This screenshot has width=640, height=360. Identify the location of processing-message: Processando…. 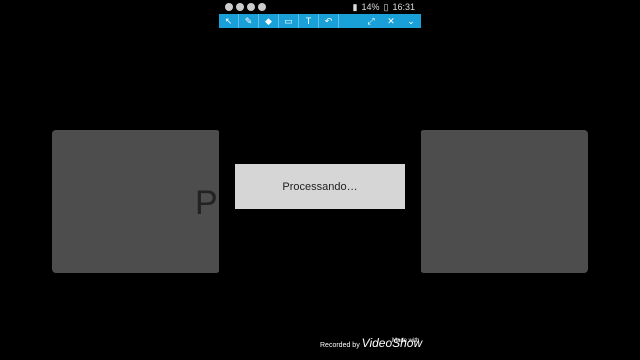
(320, 186).